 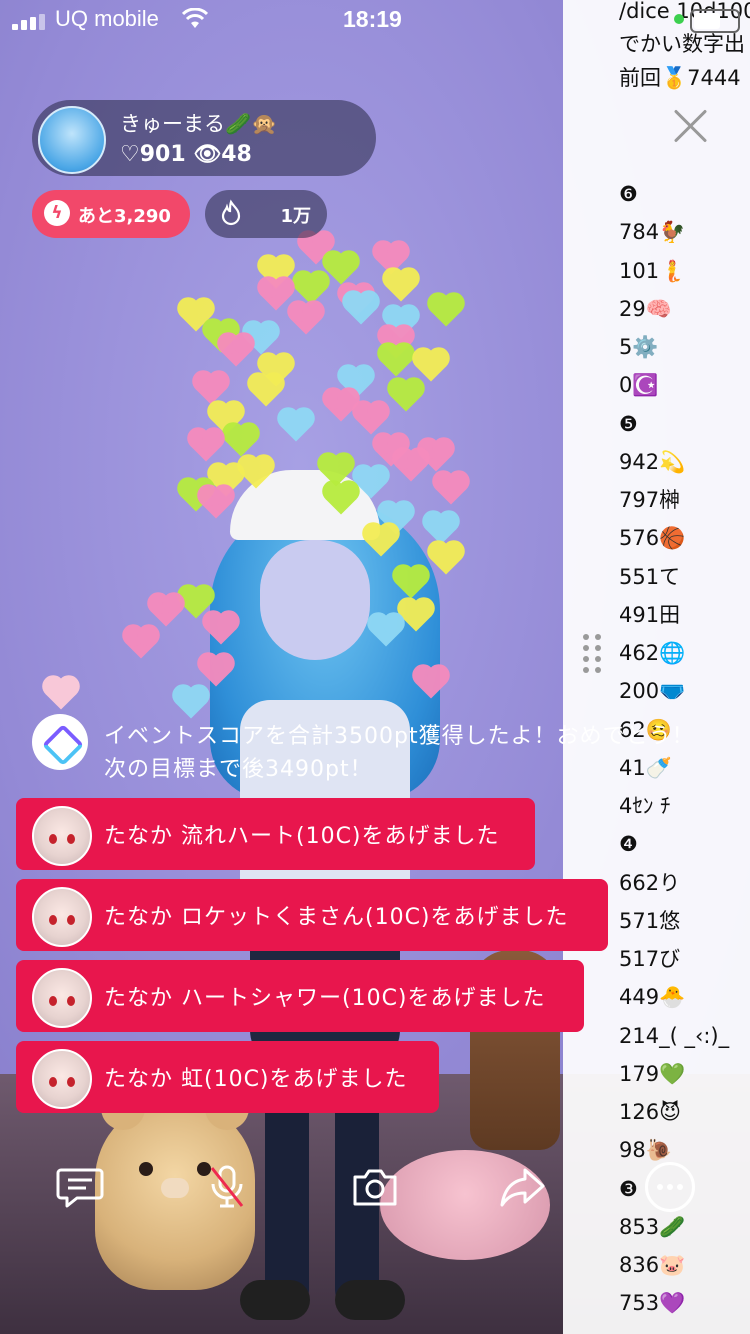 I want to click on comment-button, so click(x=80, y=1187).